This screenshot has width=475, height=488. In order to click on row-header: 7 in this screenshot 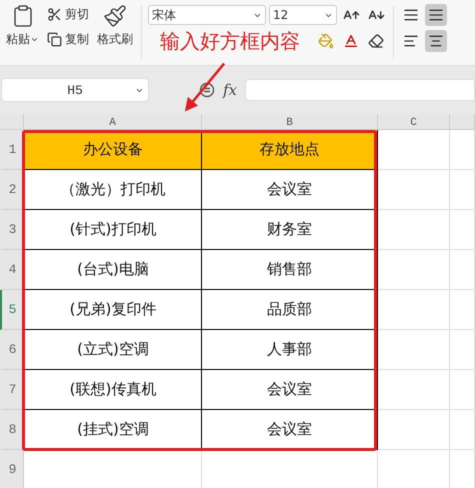, I will do `click(12, 390)`.